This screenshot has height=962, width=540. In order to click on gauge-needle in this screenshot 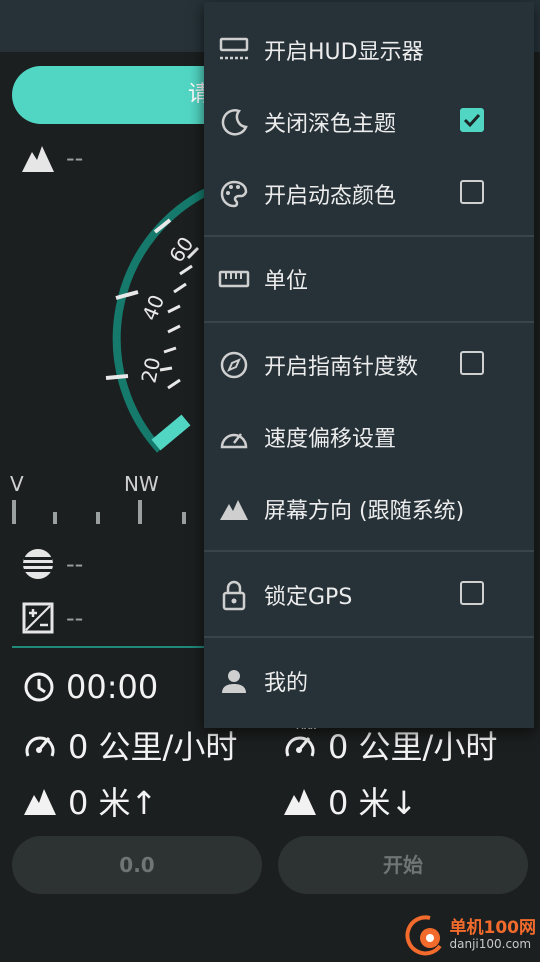, I will do `click(171, 432)`.